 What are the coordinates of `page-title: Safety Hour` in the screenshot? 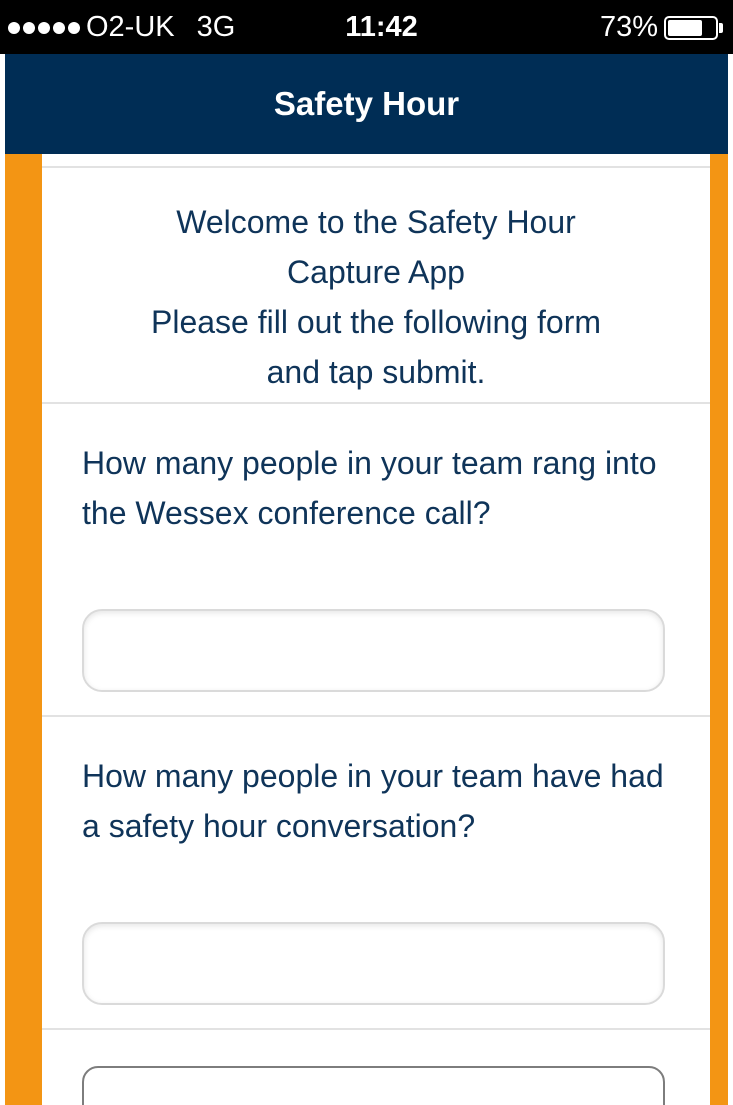 It's located at (366, 103).